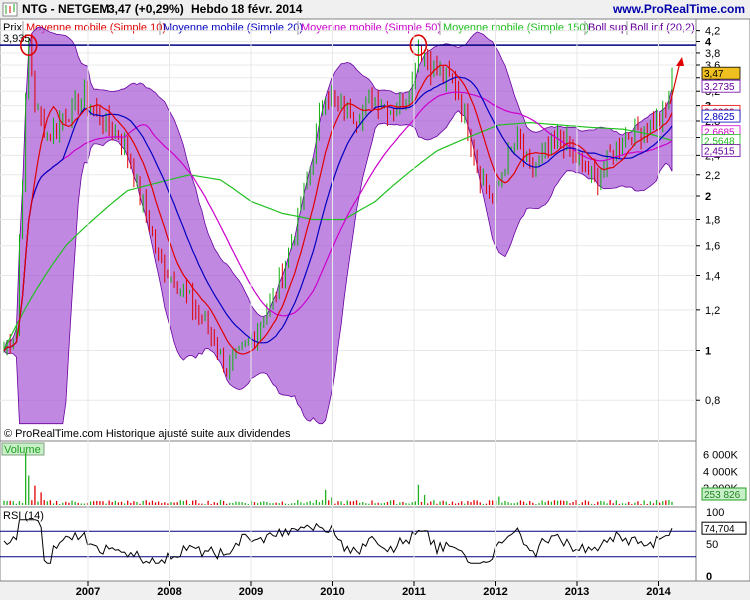 The image size is (750, 600). Describe the element at coordinates (607, 28) in the screenshot. I see `legend-item: Boll sup` at that location.